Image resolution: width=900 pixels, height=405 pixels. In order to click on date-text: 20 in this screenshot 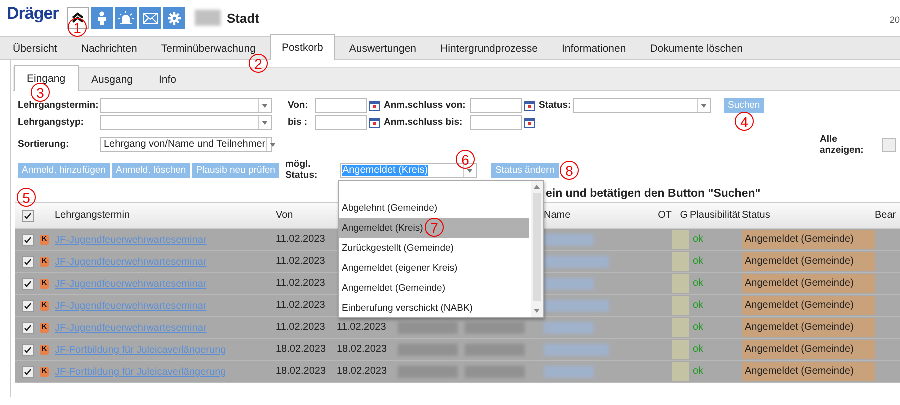, I will do `click(895, 20)`.